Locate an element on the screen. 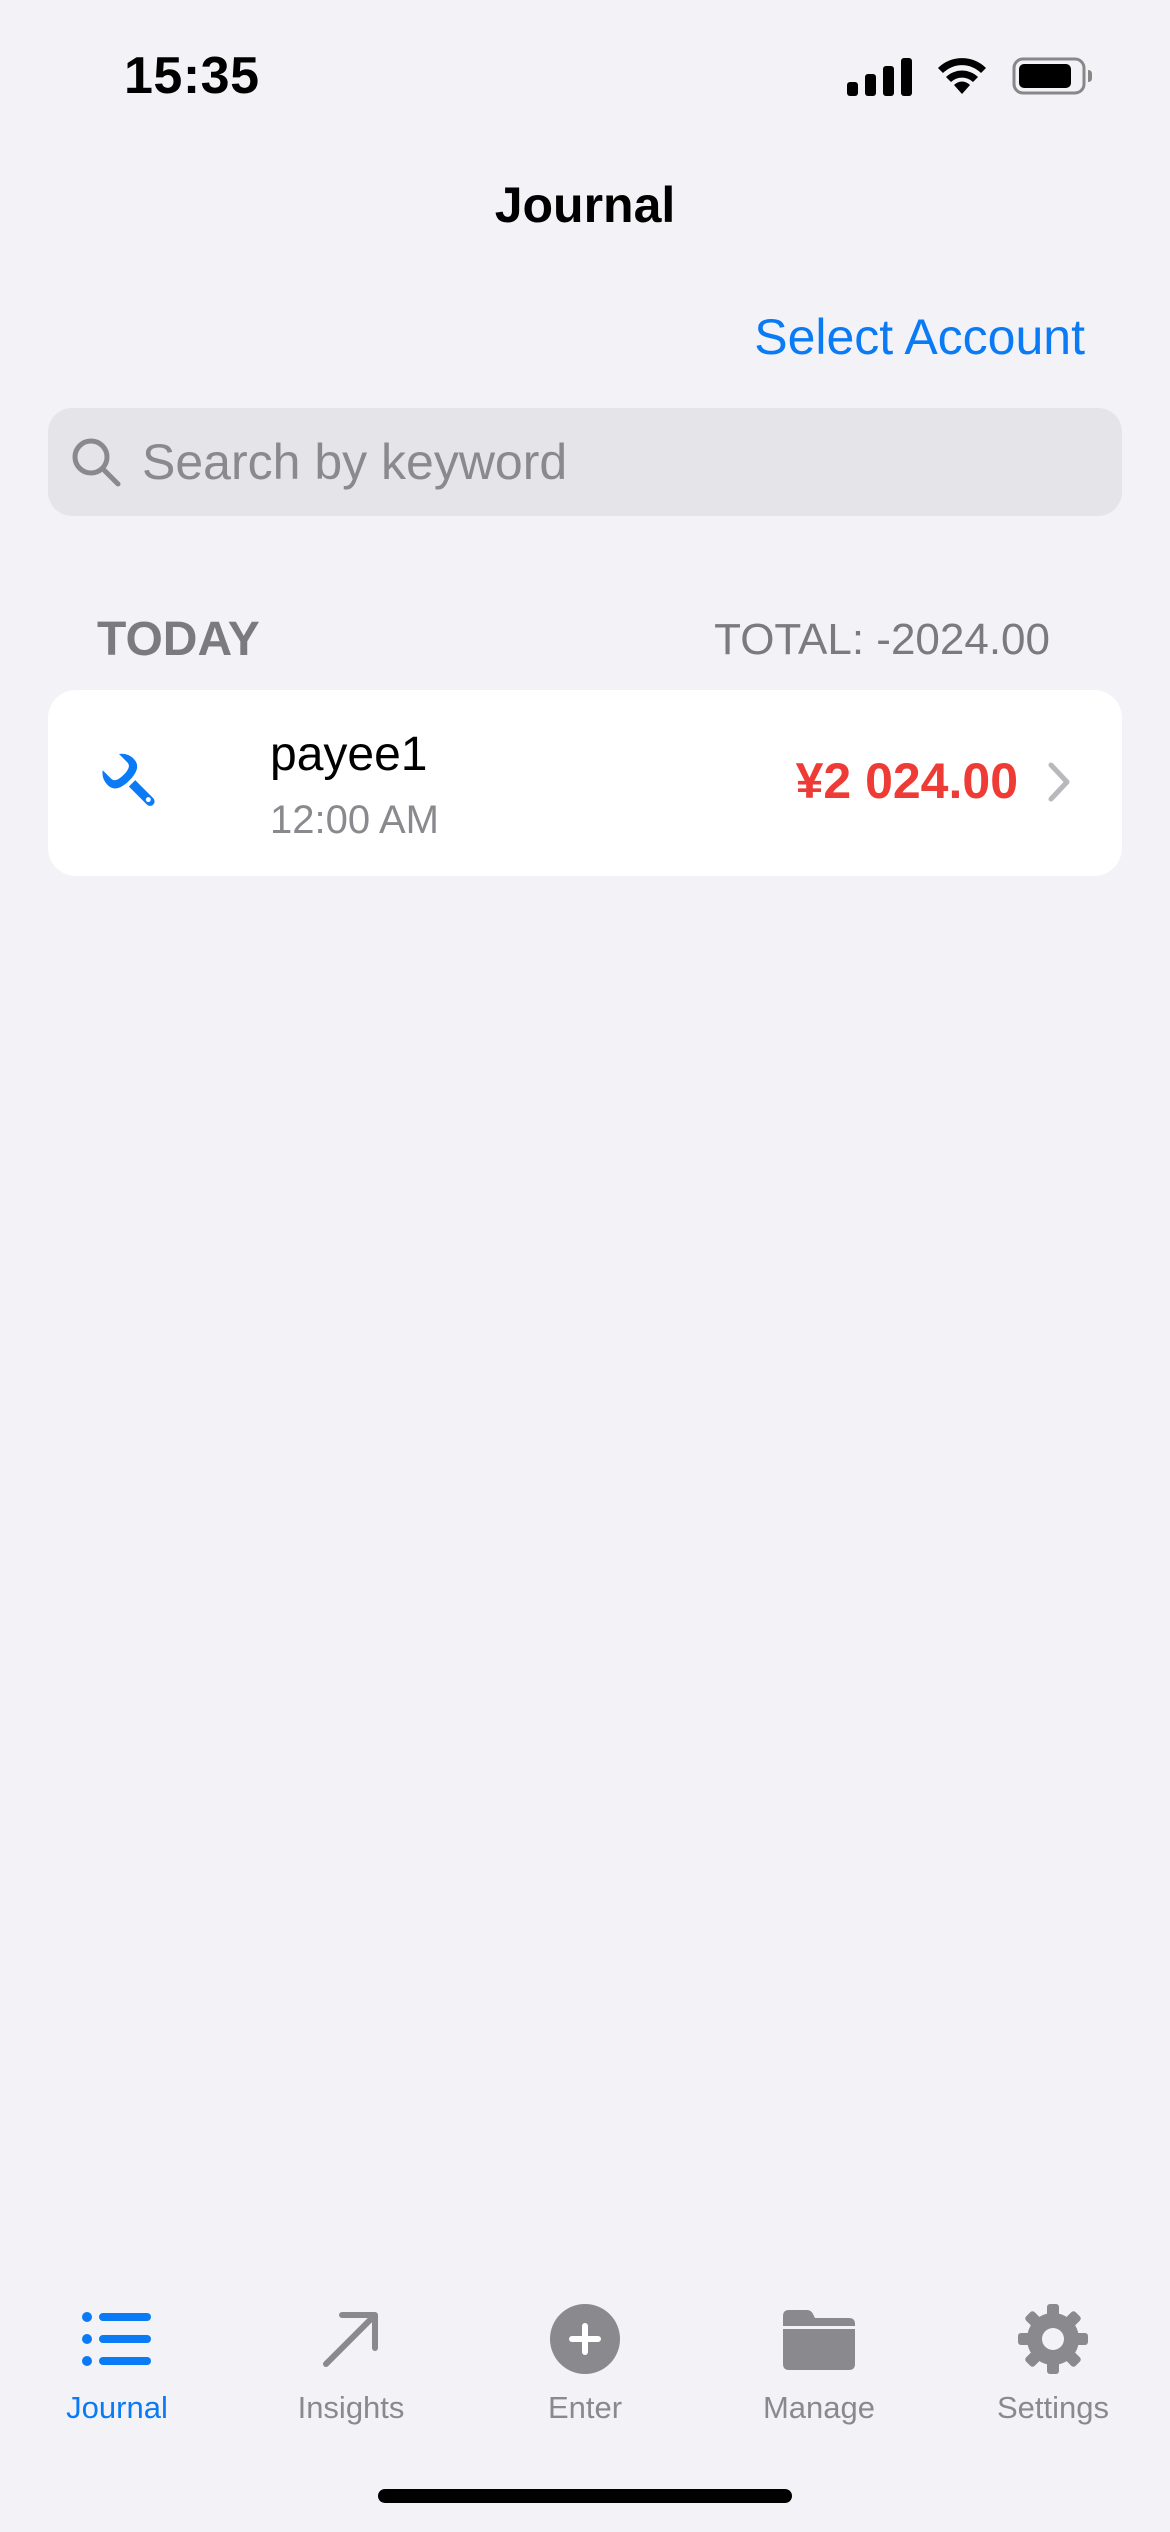 Image resolution: width=1170 pixels, height=2532 pixels. page-title: Journal is located at coordinates (585, 205).